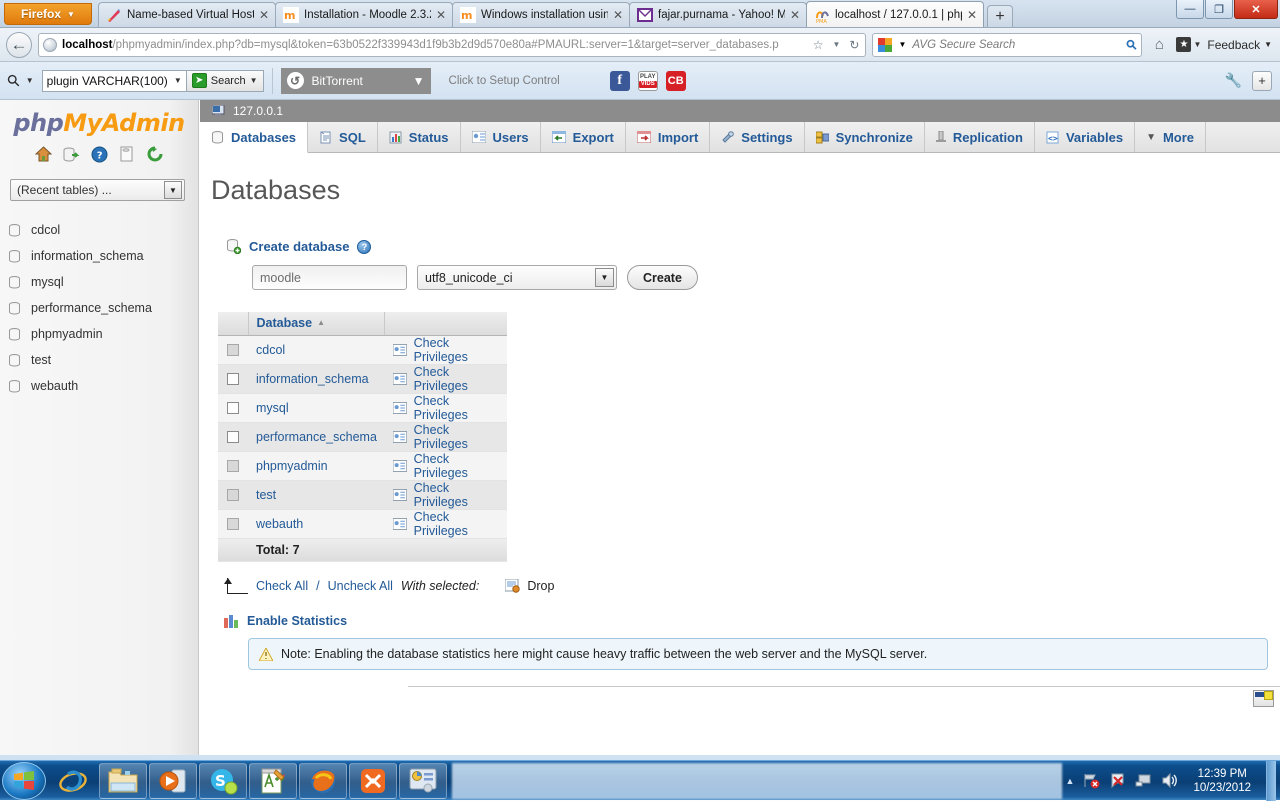  What do you see at coordinates (282, 586) in the screenshot?
I see `check-all-link: Check All` at bounding box center [282, 586].